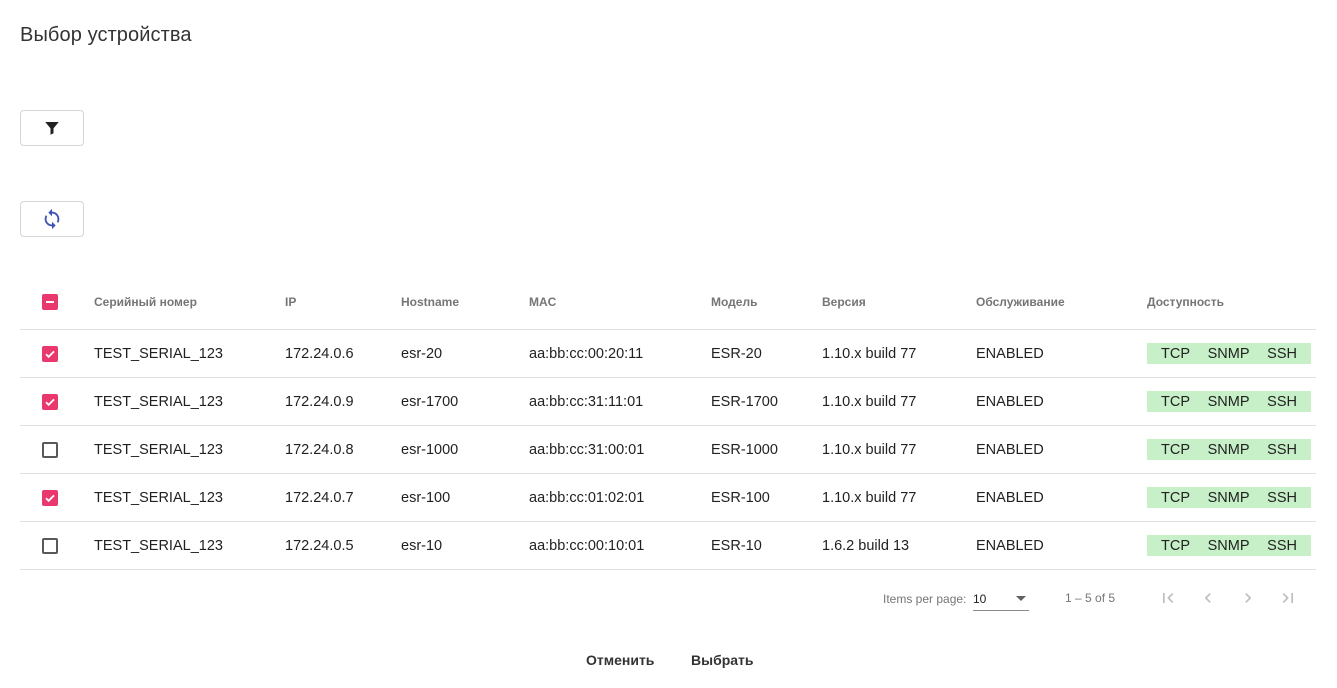 Image resolution: width=1337 pixels, height=688 pixels. What do you see at coordinates (422, 353) in the screenshot?
I see `cell-hostname: esr-20` at bounding box center [422, 353].